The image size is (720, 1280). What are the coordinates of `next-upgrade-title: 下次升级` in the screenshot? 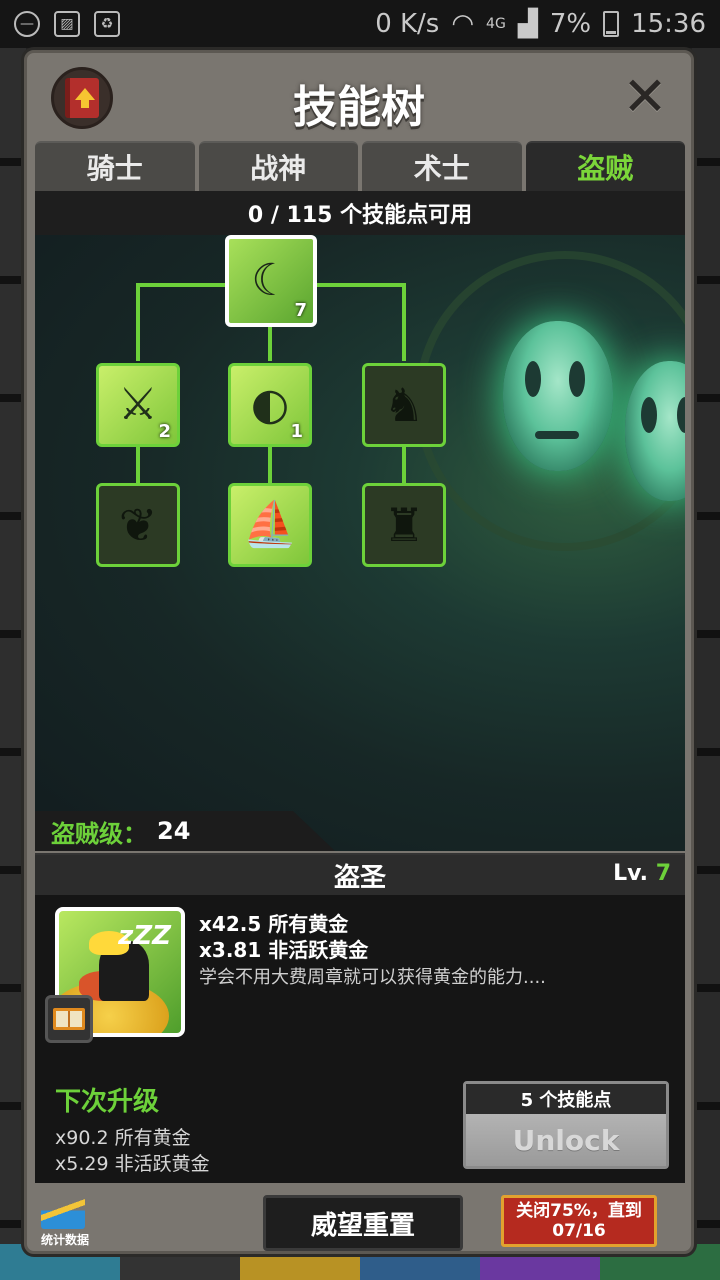 It's located at (107, 1102).